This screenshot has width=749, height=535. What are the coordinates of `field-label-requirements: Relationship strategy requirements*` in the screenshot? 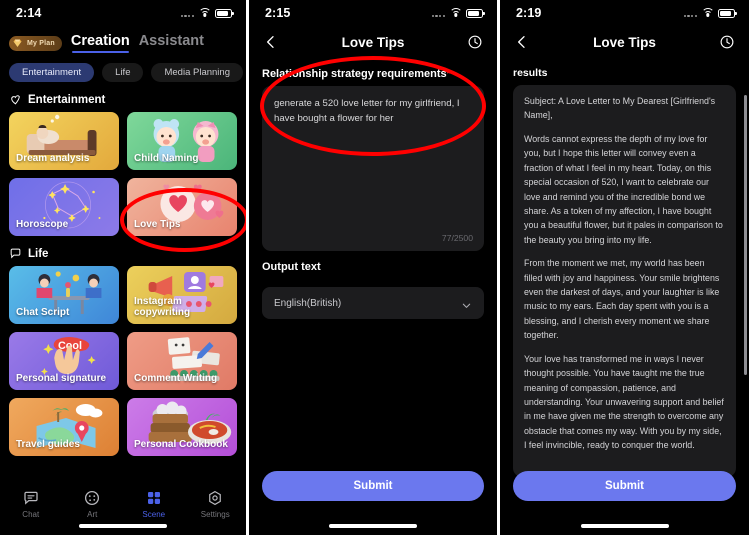 It's located at (373, 72).